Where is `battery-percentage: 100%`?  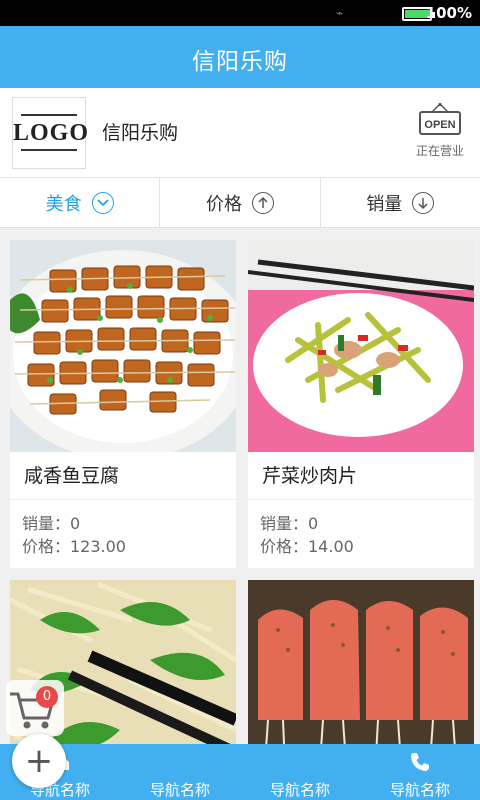 battery-percentage: 100% is located at coordinates (448, 13).